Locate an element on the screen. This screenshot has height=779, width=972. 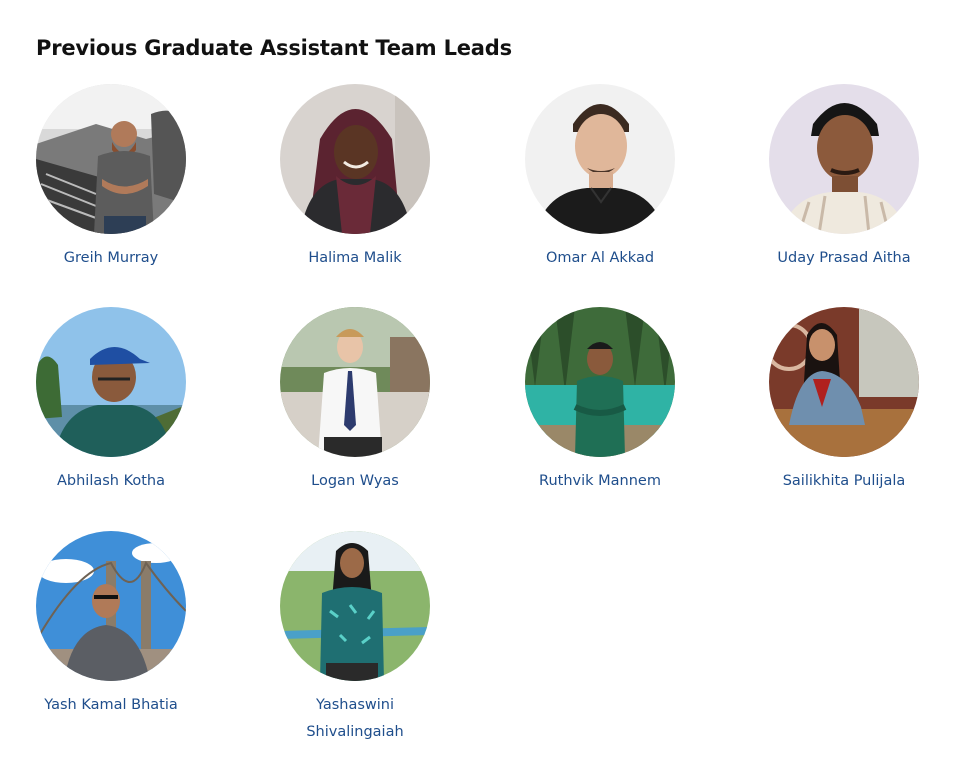
team-lead-card: Halima Malik is located at coordinates (355, 178).